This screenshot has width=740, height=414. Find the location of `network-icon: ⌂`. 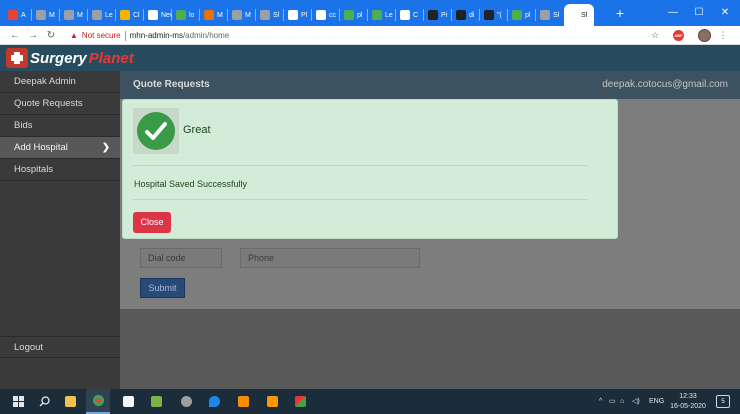

network-icon: ⌂ is located at coordinates (622, 401).